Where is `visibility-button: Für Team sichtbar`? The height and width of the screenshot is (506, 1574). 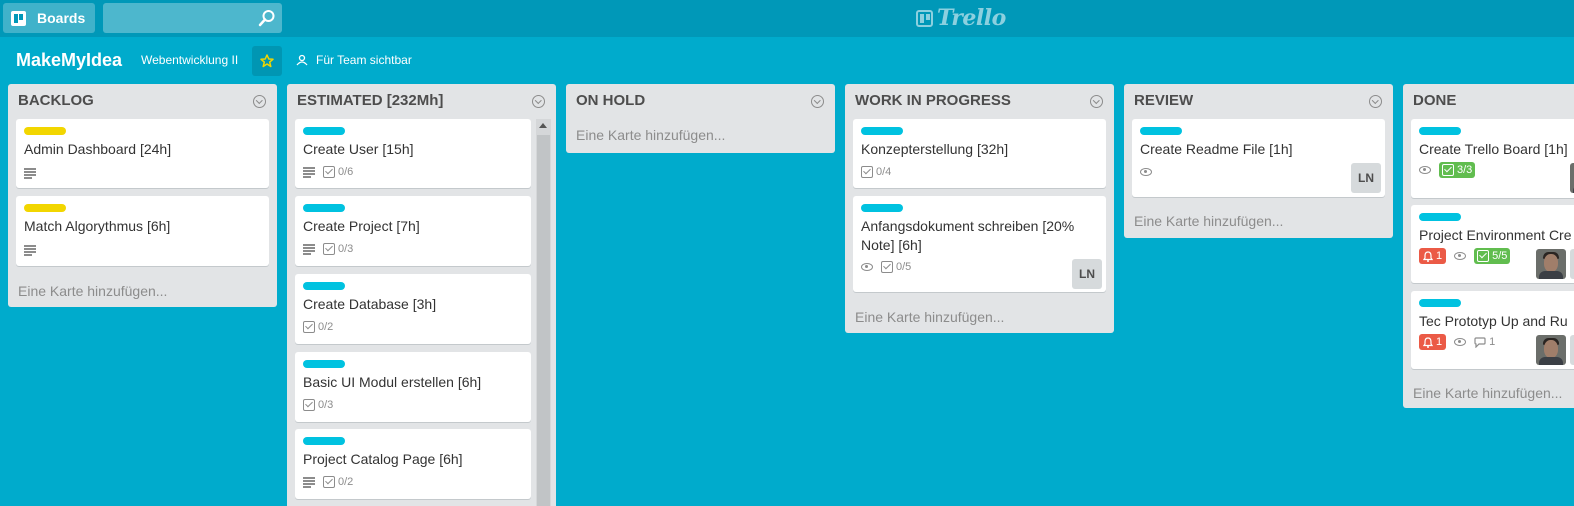 visibility-button: Für Team sichtbar is located at coordinates (354, 60).